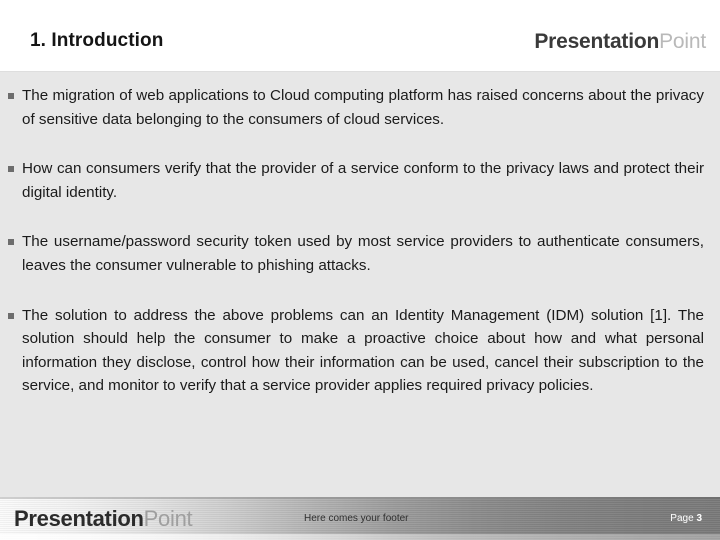  Describe the element at coordinates (360, 36) in the screenshot. I see `slide-header: 1. Introduction PresentationPoint` at that location.